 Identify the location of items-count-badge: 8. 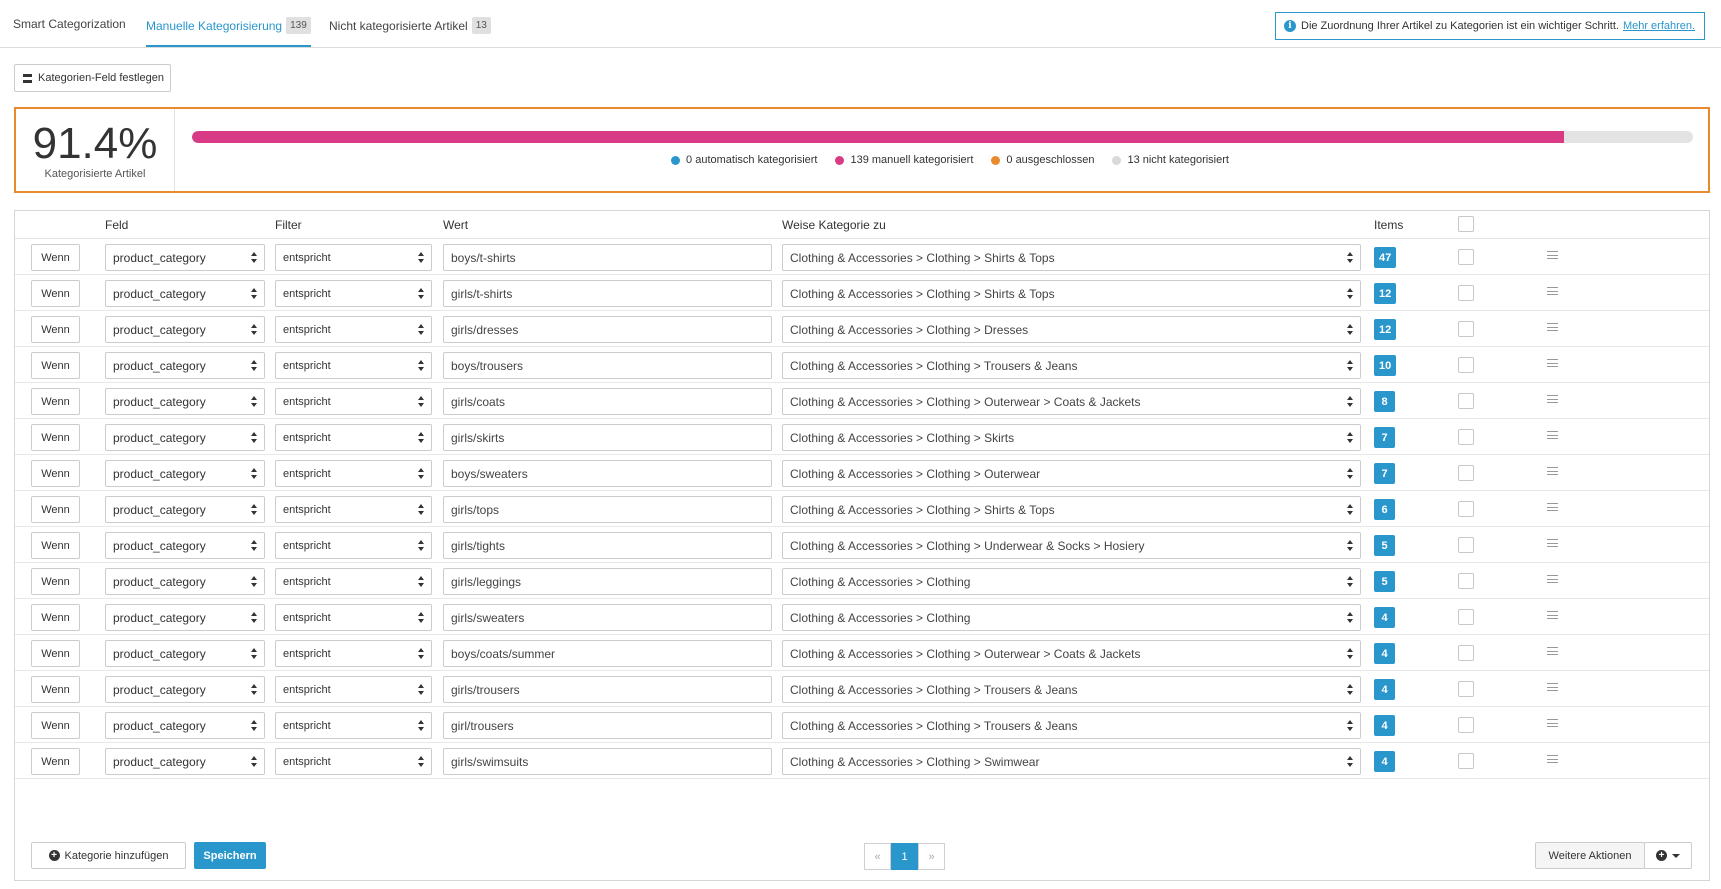
(1384, 401).